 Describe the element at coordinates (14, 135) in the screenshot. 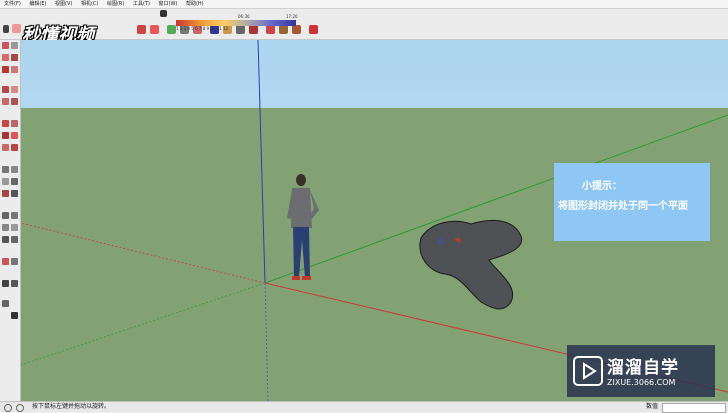

I see `rotate-tool-icon` at that location.